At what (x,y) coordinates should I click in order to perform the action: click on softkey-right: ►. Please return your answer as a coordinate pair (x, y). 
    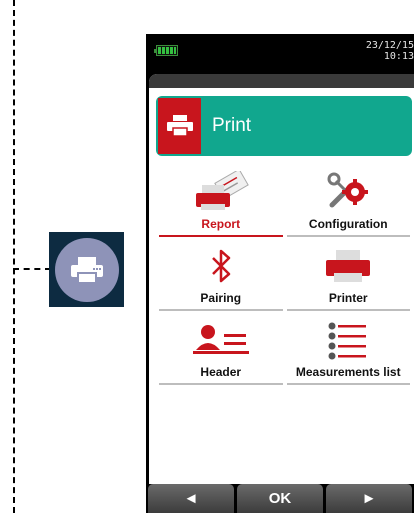
    Looking at the image, I should click on (369, 498).